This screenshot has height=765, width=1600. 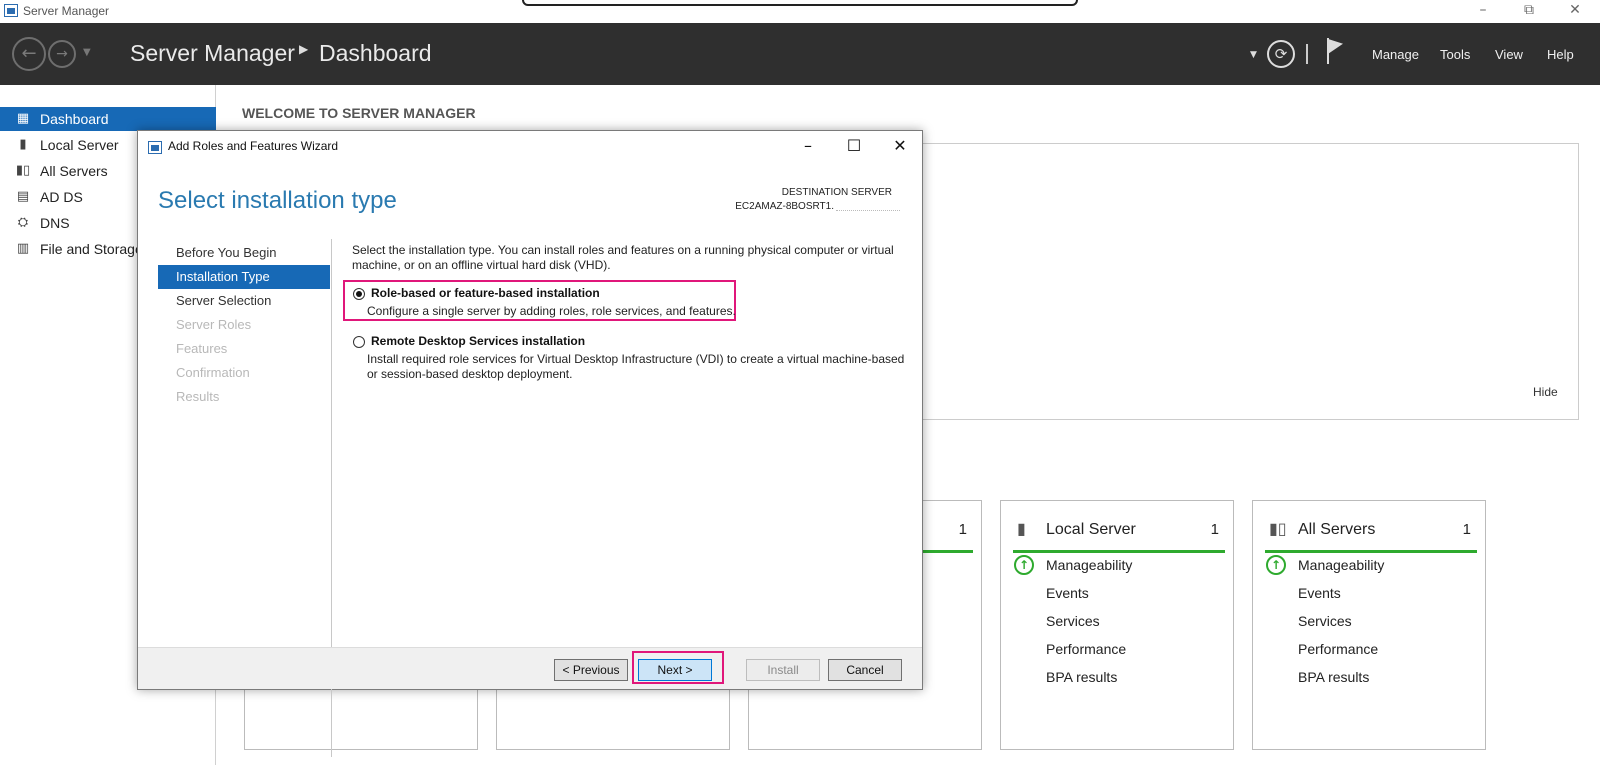 What do you see at coordinates (1307, 54) in the screenshot?
I see `header-divider` at bounding box center [1307, 54].